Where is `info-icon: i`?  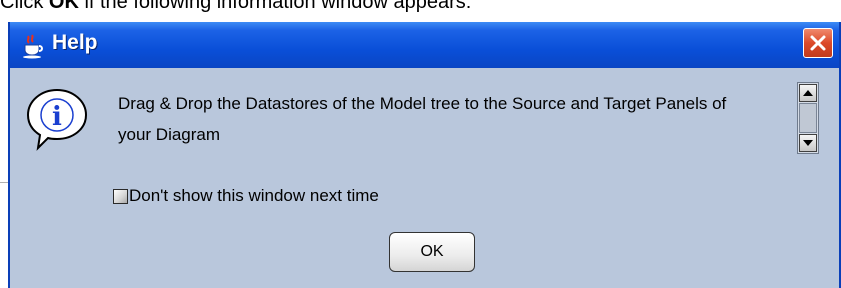 info-icon: i is located at coordinates (57, 119).